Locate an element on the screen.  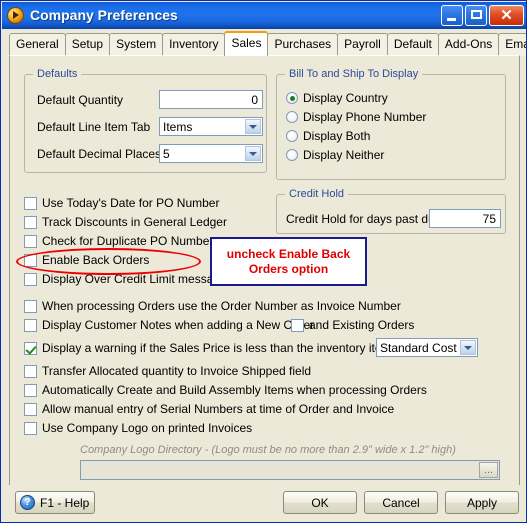
credit-hold-legend: Credit Hold is located at coordinates (317, 194).